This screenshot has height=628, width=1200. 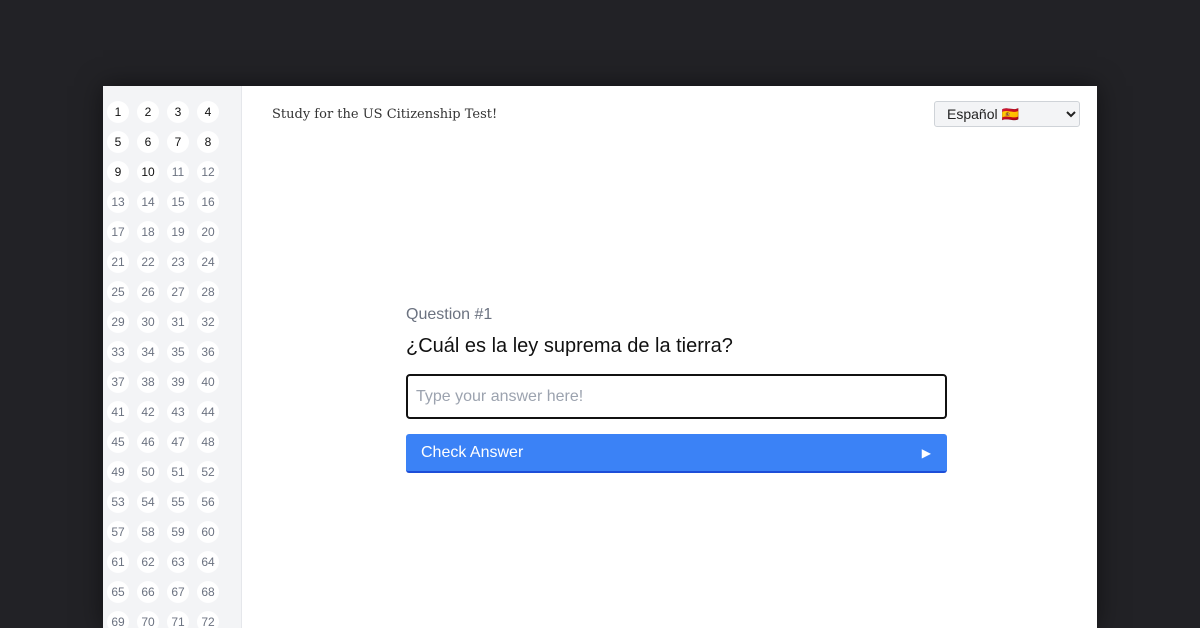 I want to click on question-nav-button: 38, so click(x=148, y=382).